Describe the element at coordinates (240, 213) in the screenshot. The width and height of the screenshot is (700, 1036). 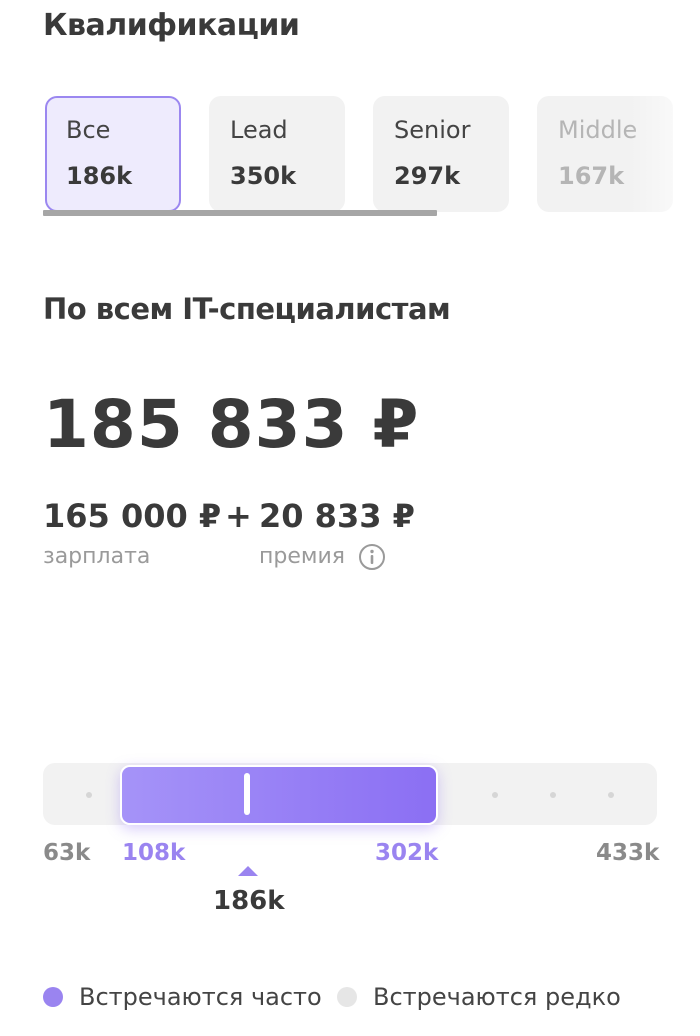
I see `tabs-scrollbar` at that location.